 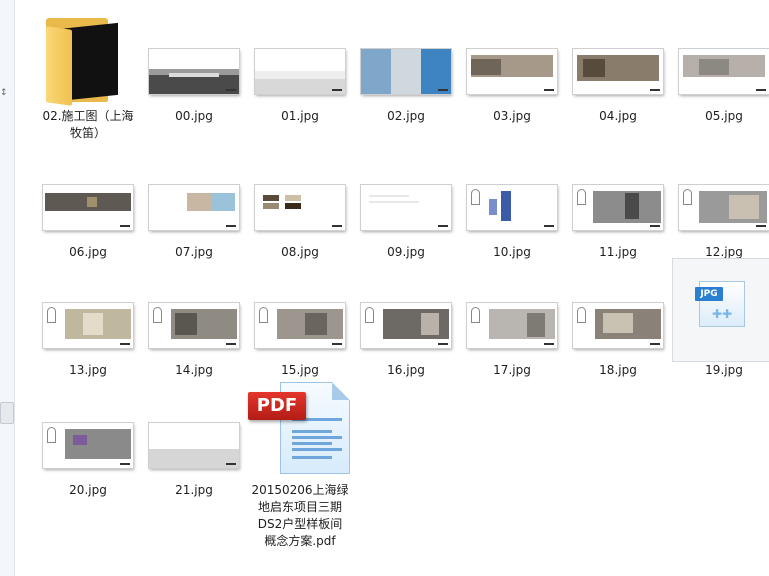 I want to click on file-item: JPG ✚✚ 19.jpg, so click(x=720, y=317).